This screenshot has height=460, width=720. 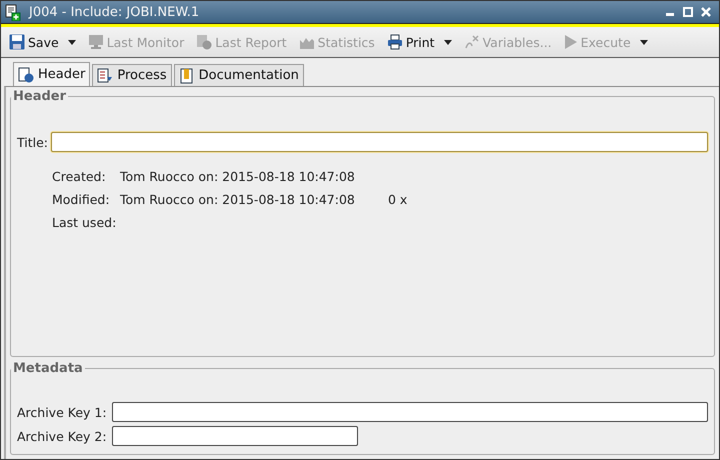 What do you see at coordinates (239, 75) in the screenshot?
I see `tab: Documentation` at bounding box center [239, 75].